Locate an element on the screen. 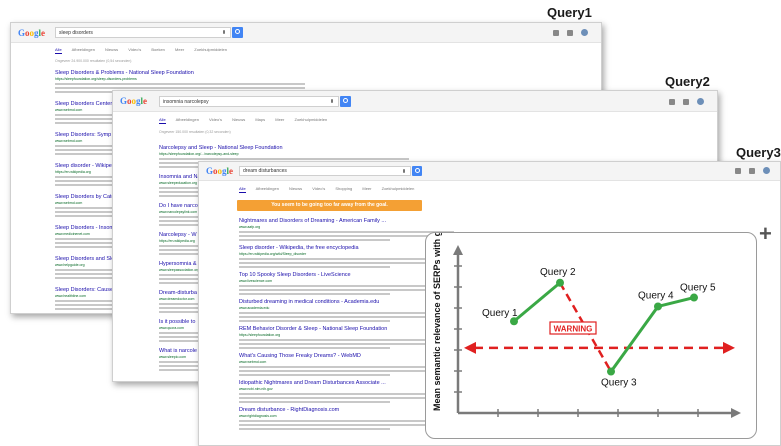 Image resolution: width=781 pixels, height=446 pixels. chart-ticks is located at coordinates (576, 341).